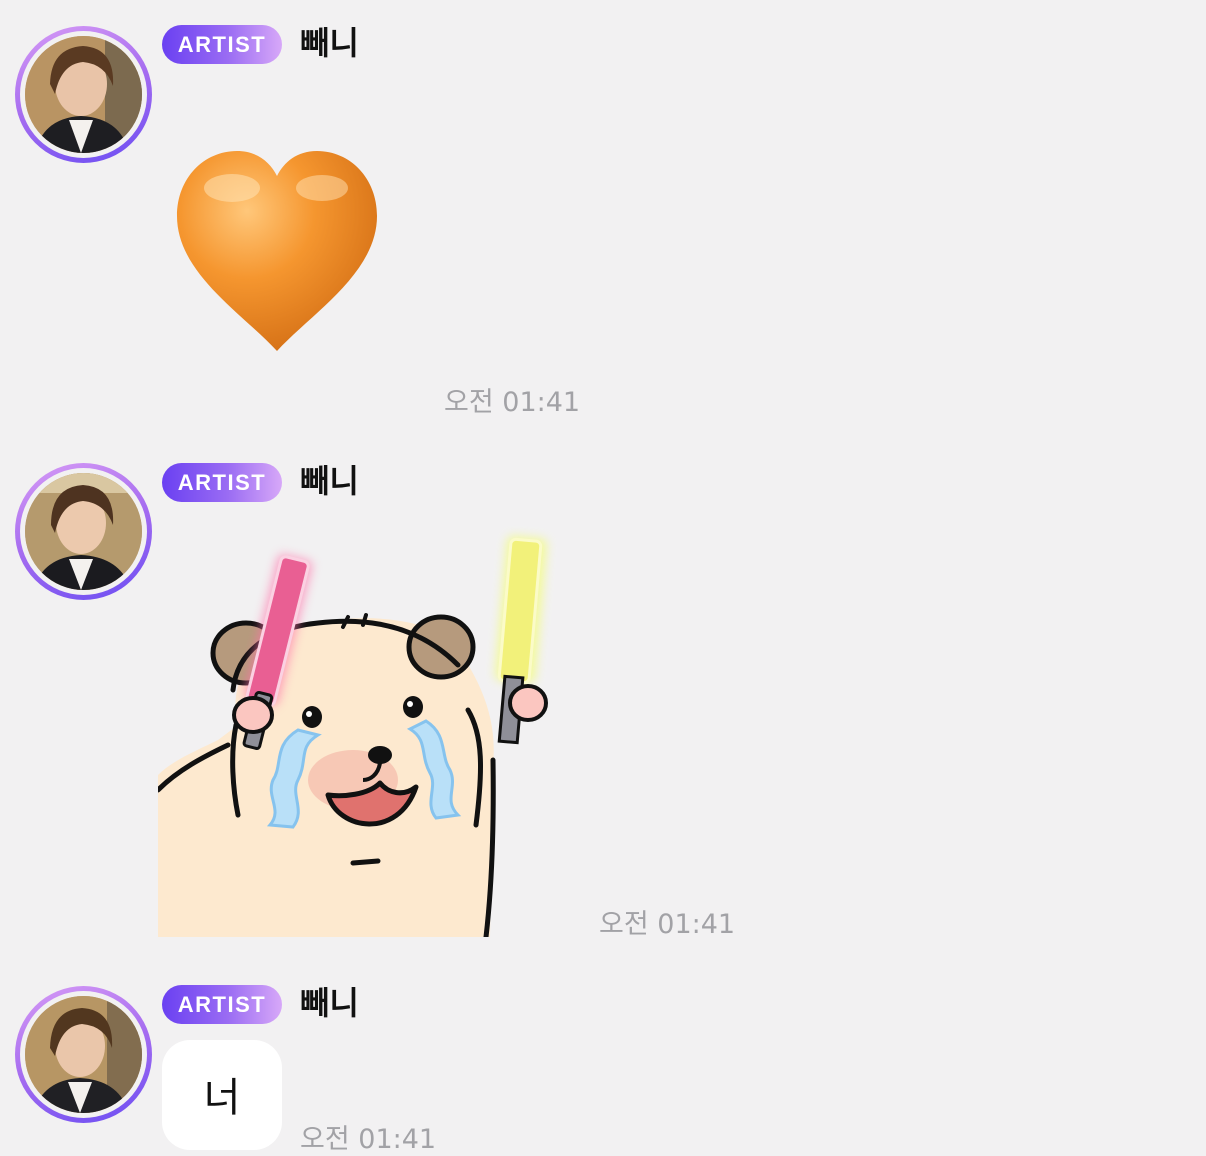 Image resolution: width=1206 pixels, height=1156 pixels. I want to click on sender-name: 빼니, so click(329, 1003).